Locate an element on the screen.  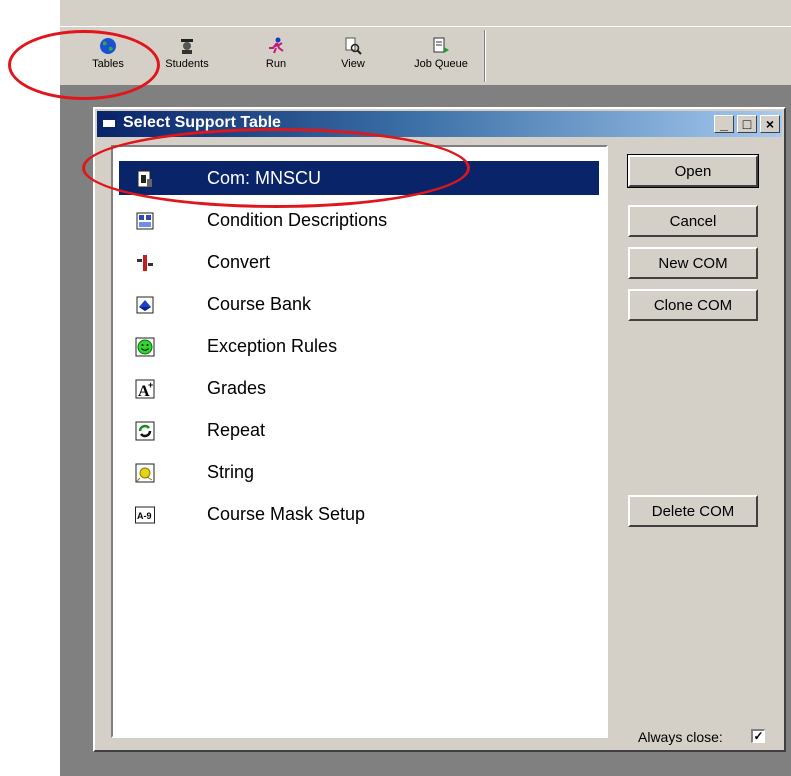
svg-text: A-9 is located at coordinates (144, 516).